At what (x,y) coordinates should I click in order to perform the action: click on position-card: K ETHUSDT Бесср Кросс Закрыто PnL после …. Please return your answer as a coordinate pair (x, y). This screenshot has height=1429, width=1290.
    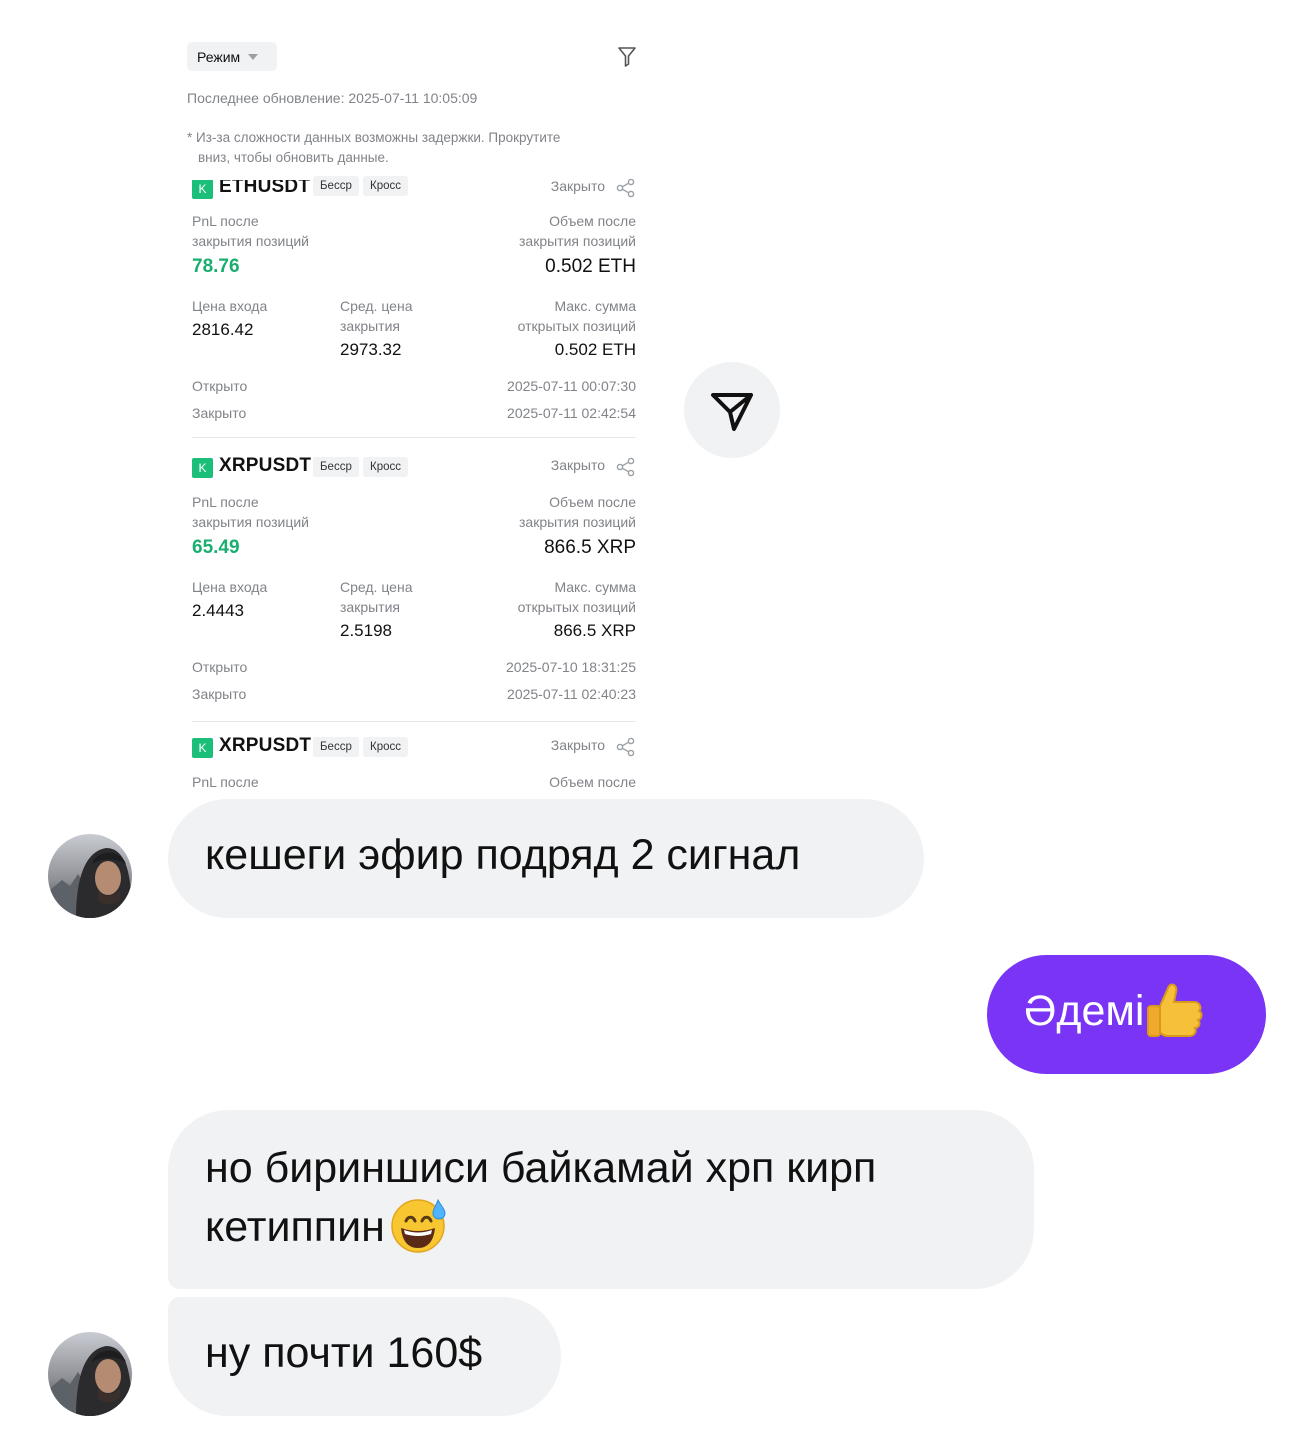
    Looking at the image, I should click on (414, 319).